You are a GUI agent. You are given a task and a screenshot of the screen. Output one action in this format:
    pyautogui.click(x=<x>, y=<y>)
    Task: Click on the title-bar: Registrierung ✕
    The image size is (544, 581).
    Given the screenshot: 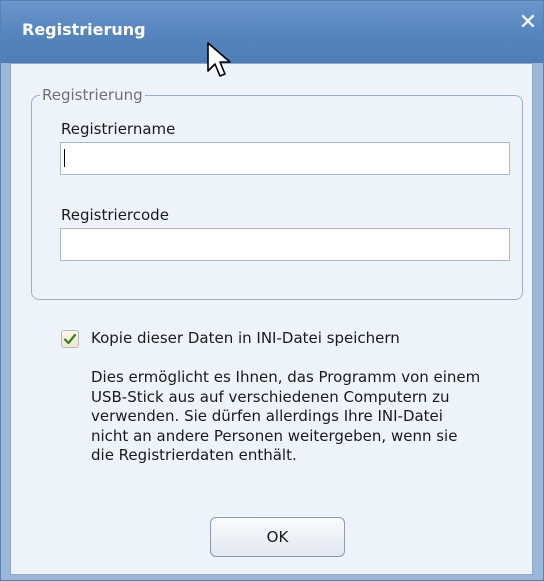 What is the action you would take?
    pyautogui.click(x=272, y=32)
    